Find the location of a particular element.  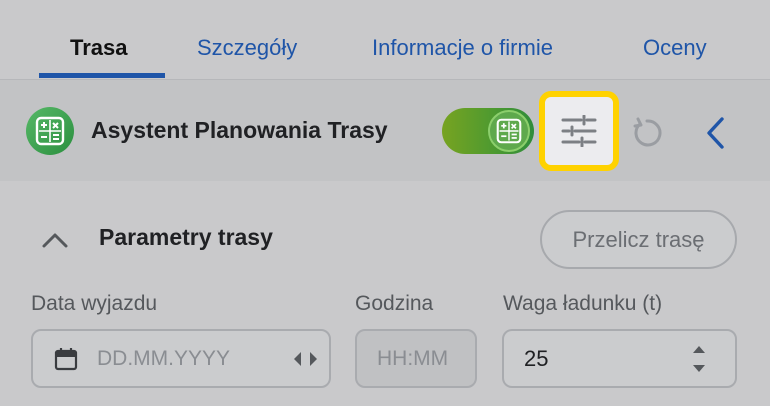

assistant-title: Asystent Planowania Trasy is located at coordinates (239, 130).